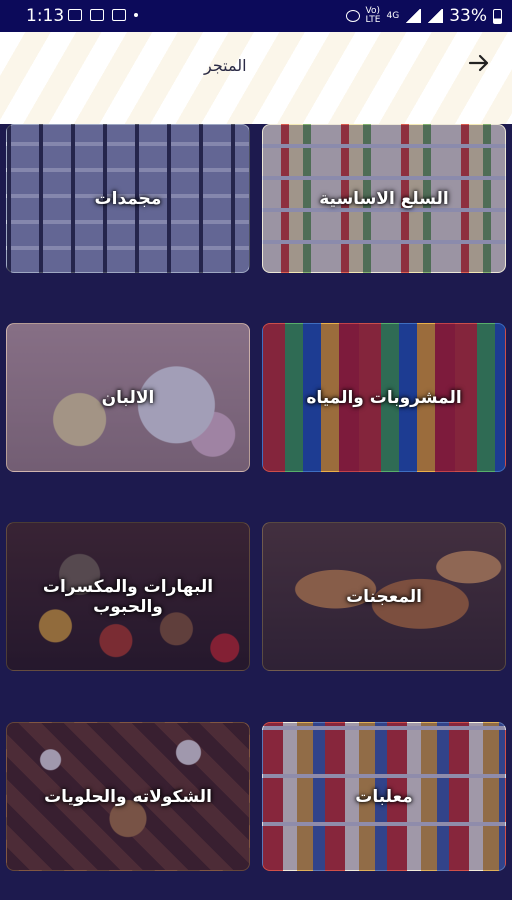 The width and height of the screenshot is (512, 900). What do you see at coordinates (225, 65) in the screenshot?
I see `page-title: المتجر` at bounding box center [225, 65].